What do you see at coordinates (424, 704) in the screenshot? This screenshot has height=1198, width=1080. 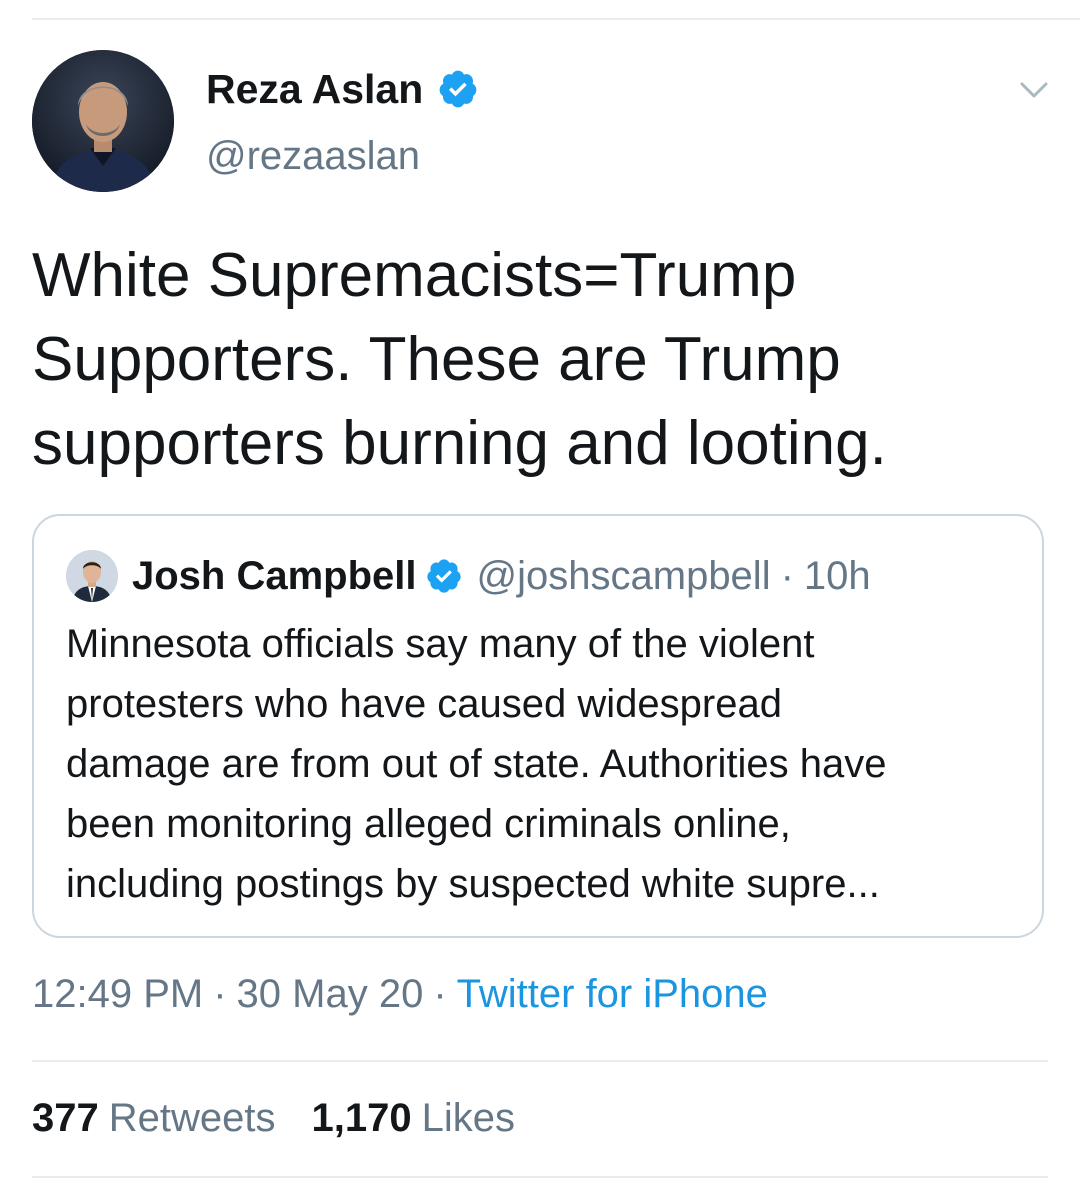 I see `quoted-text-line: protesters who have caused widespread` at bounding box center [424, 704].